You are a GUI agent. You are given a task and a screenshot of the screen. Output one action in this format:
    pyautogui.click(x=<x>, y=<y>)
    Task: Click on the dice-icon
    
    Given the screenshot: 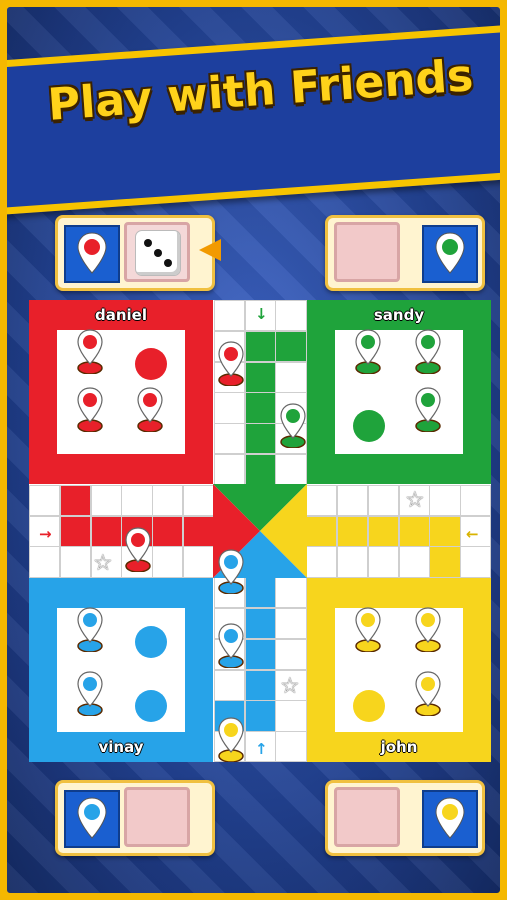 What is the action you would take?
    pyautogui.click(x=158, y=253)
    